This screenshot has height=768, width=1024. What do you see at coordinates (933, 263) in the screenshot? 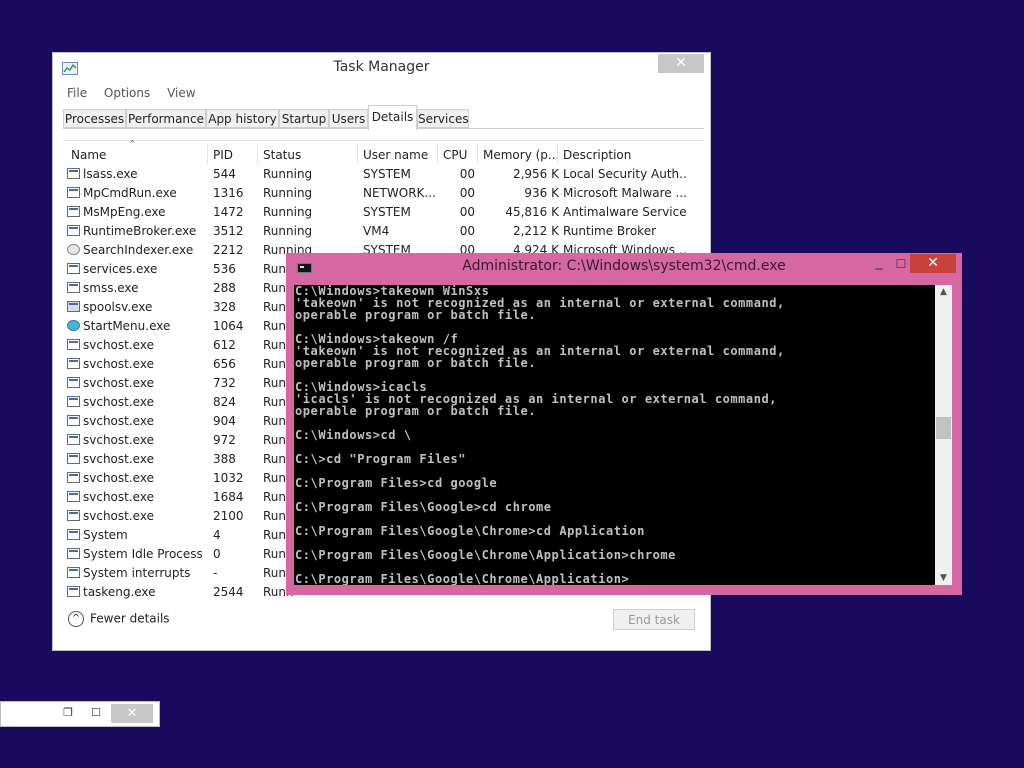
I see `cmd-close-button: ✕` at bounding box center [933, 263].